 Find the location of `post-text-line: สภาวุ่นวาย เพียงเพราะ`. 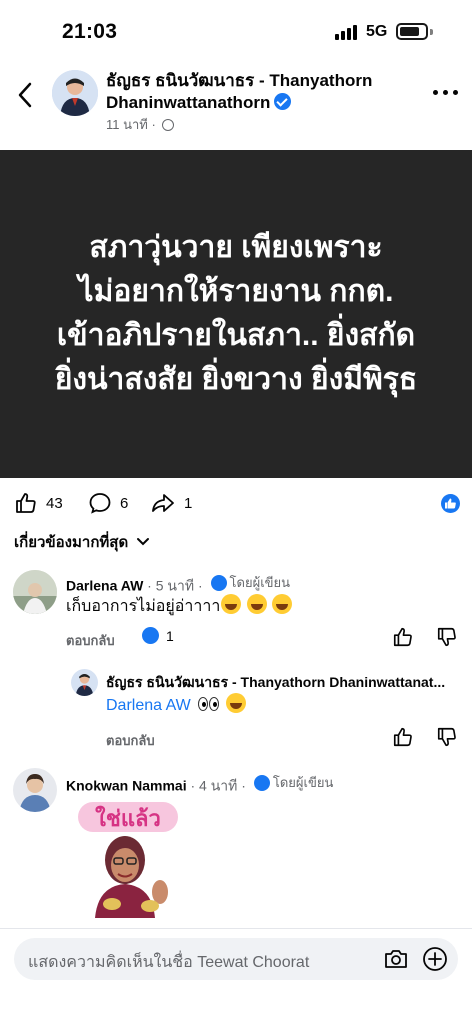

post-text-line: สภาวุ่นวาย เพียงเพราะ is located at coordinates (236, 247).